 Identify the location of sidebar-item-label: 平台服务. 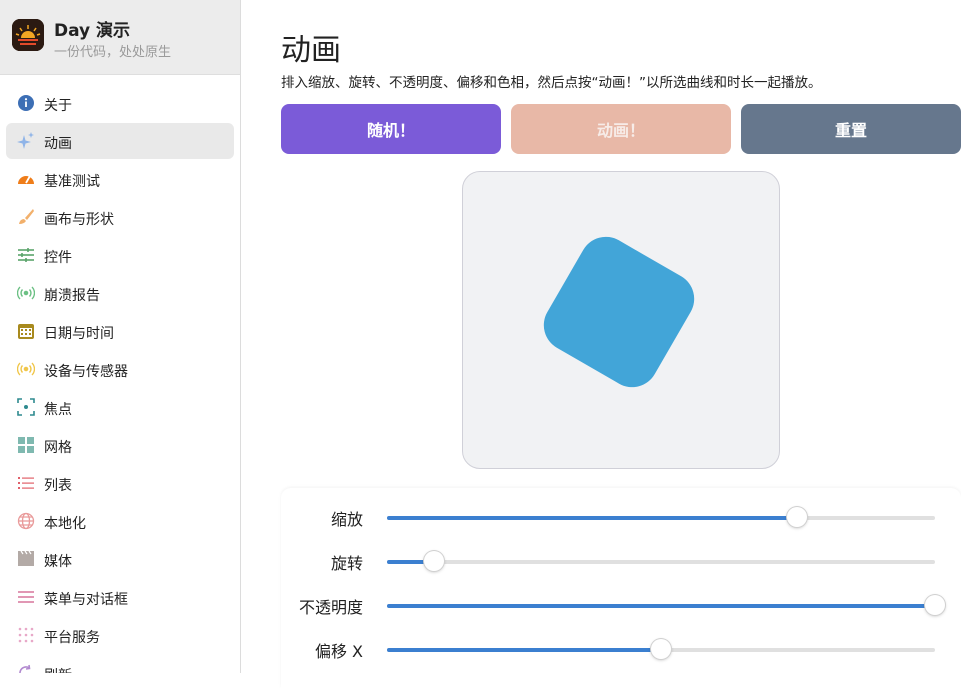
(72, 638).